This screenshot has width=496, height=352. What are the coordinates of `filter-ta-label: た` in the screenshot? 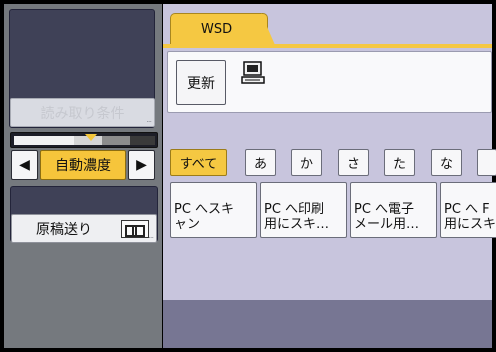 It's located at (399, 164).